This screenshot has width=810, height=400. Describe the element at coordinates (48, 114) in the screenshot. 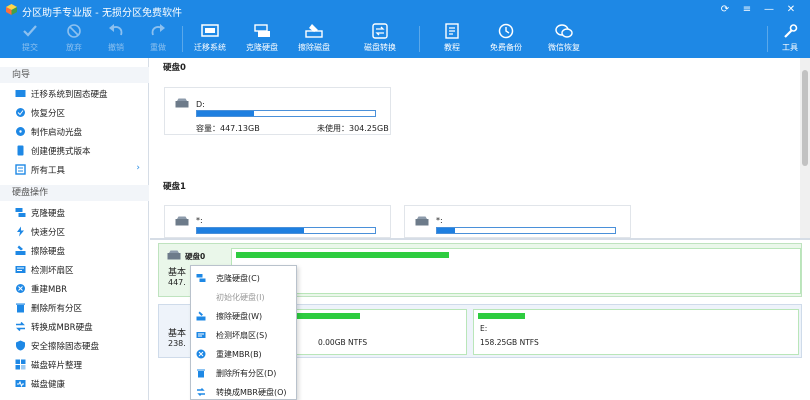

I see `sidebar-item-label: 恢复分区` at that location.